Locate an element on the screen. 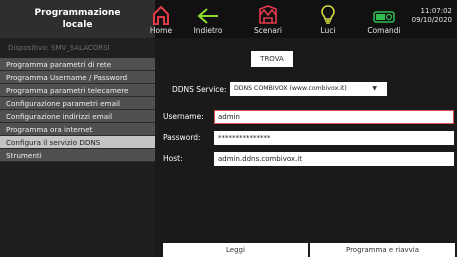  host-field: admin.ddns.combivox.it is located at coordinates (334, 159).